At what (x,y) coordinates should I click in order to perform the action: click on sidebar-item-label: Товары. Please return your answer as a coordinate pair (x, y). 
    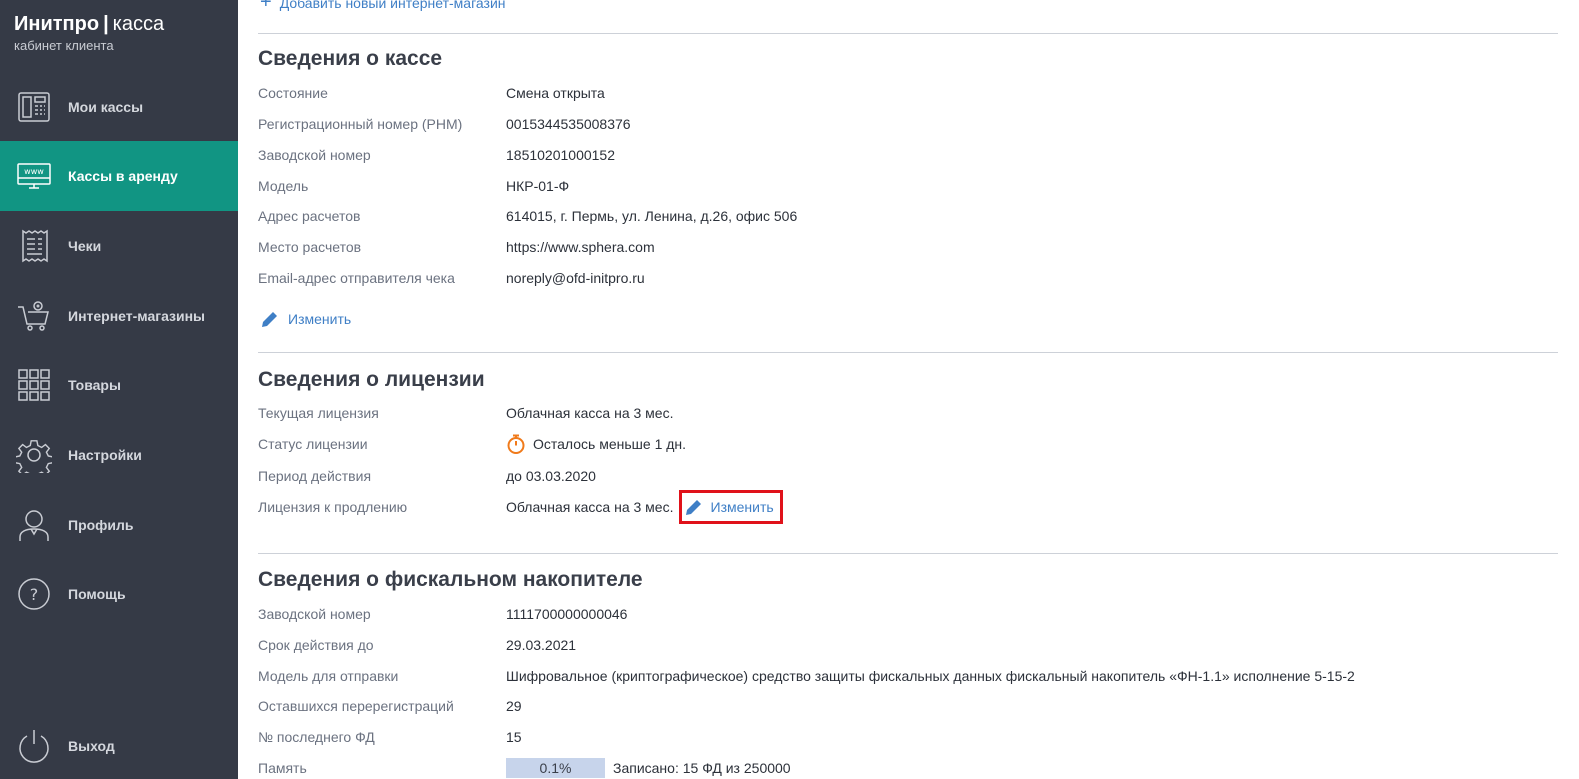
    Looking at the image, I should click on (94, 385).